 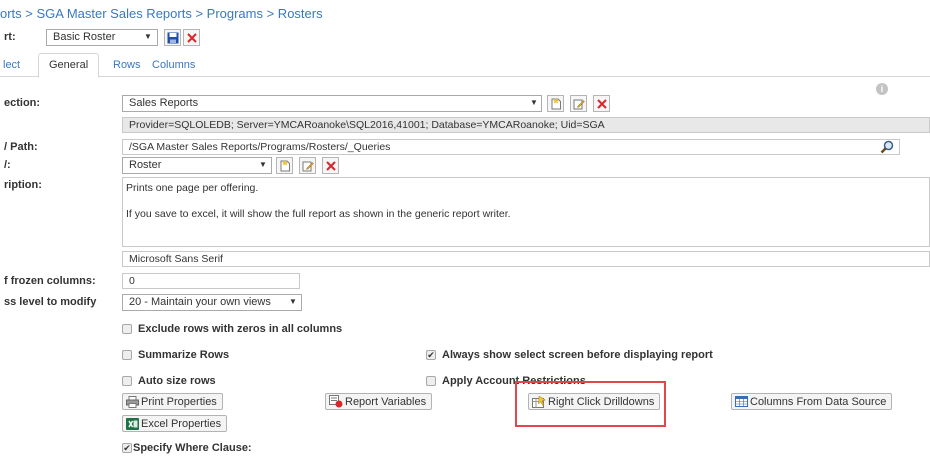 What do you see at coordinates (181, 423) in the screenshot?
I see `excel-properties-label: Excel Properties` at bounding box center [181, 423].